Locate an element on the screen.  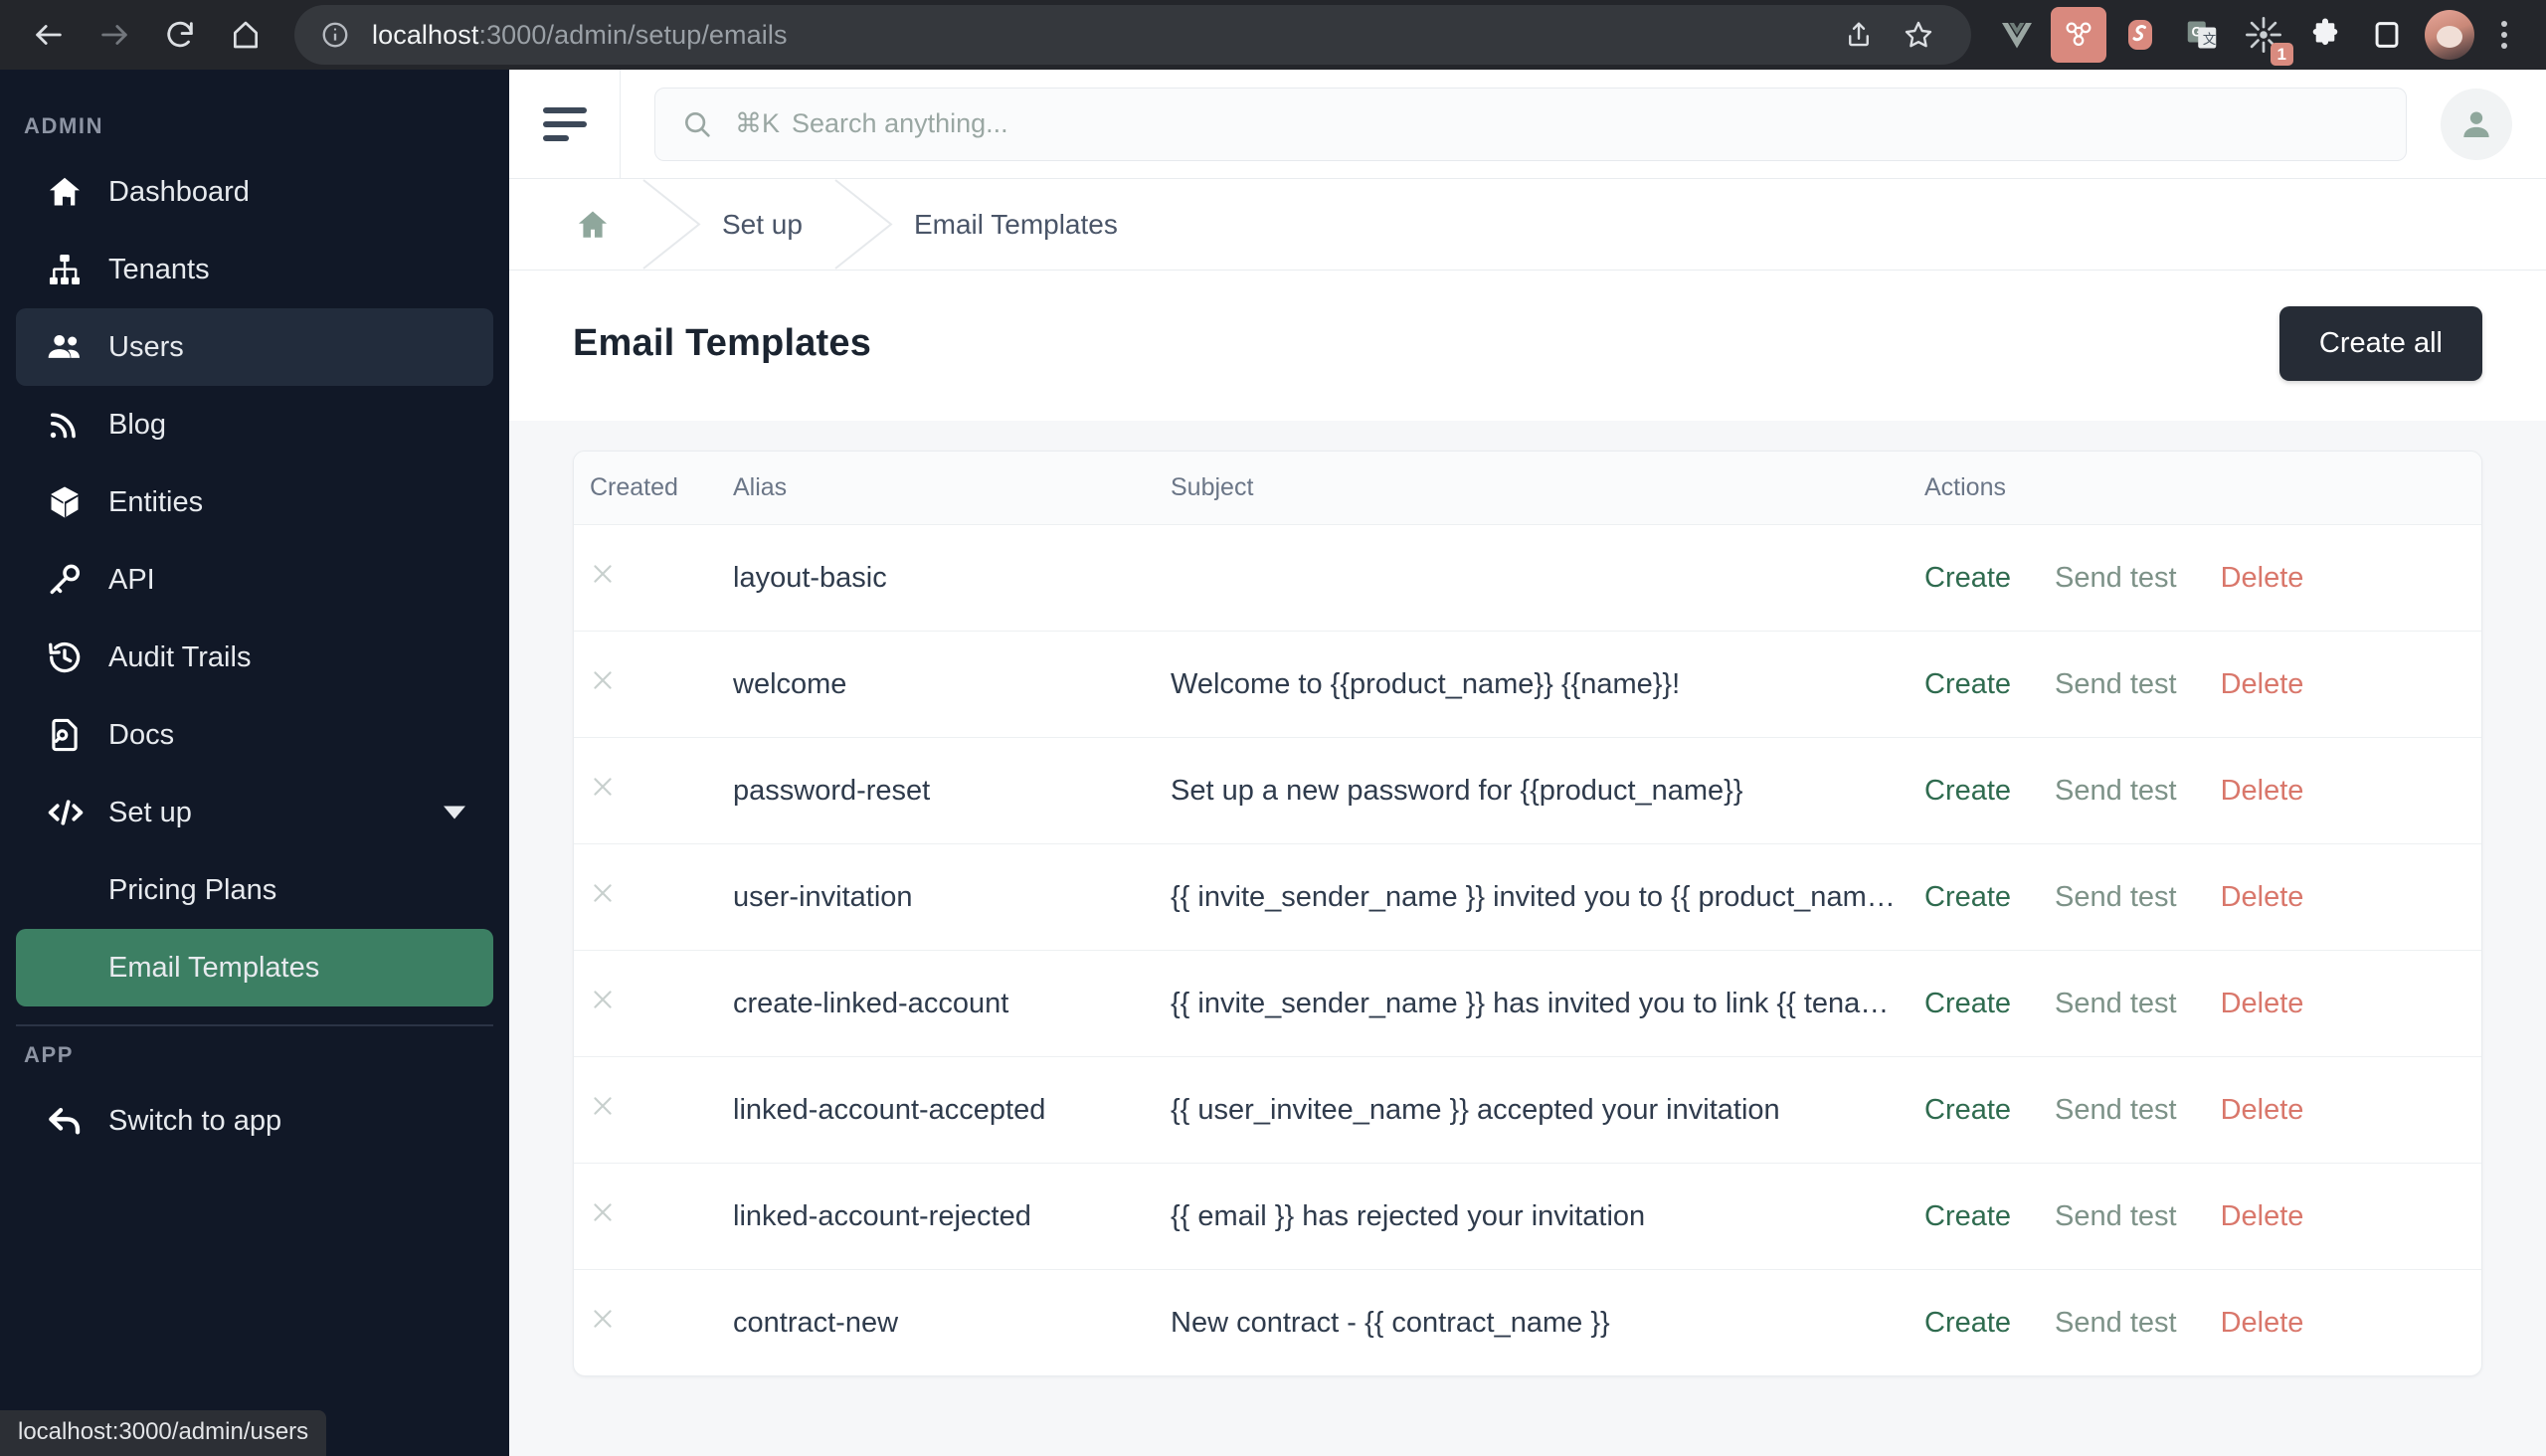
sunburst-extension-icon: 1 is located at coordinates (2264, 36).